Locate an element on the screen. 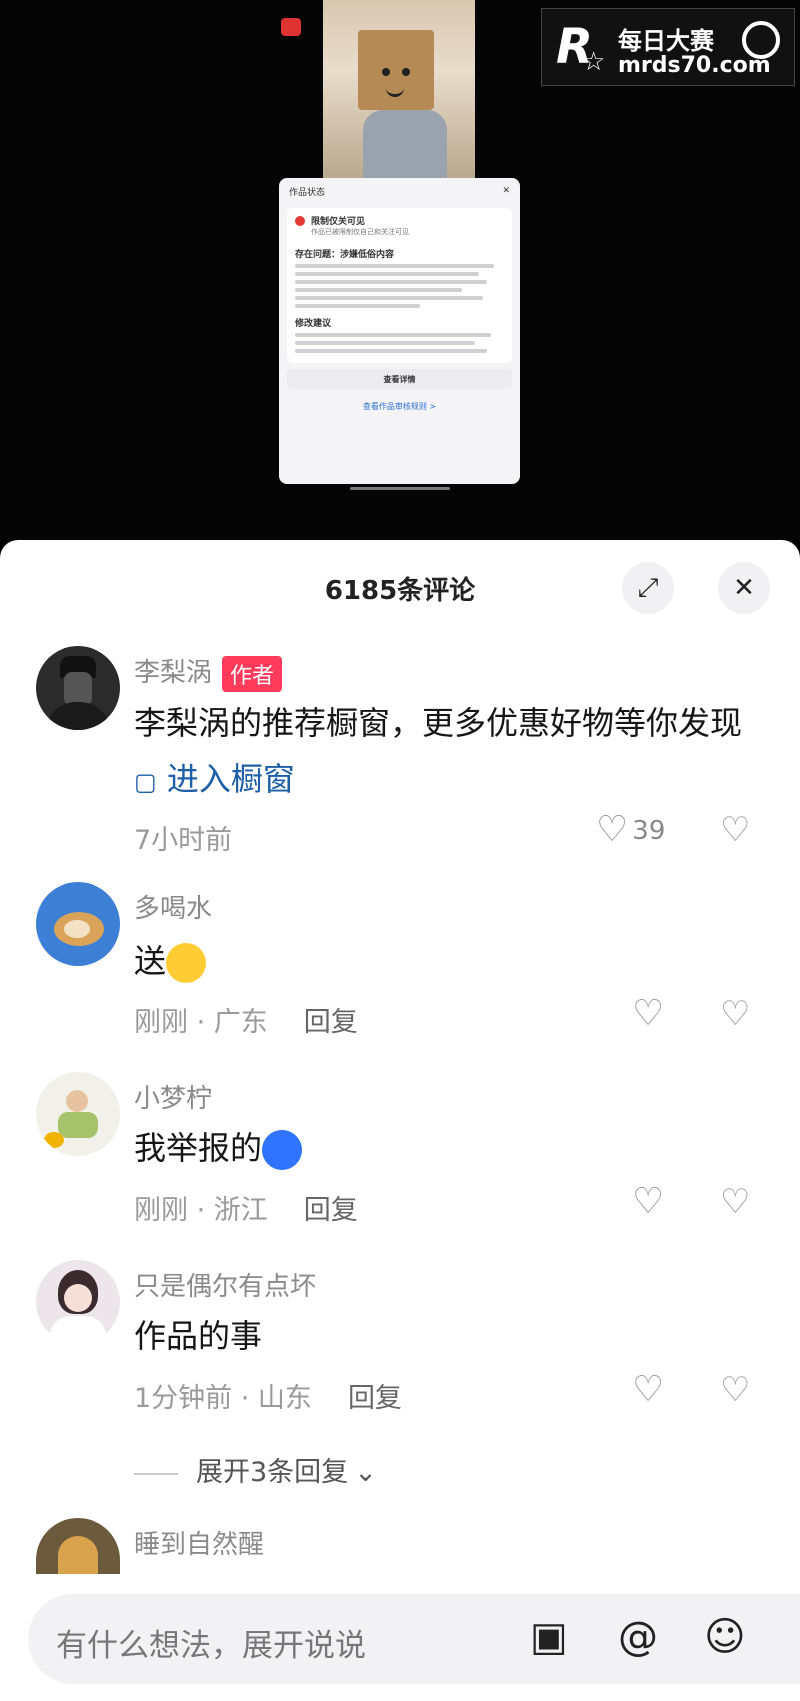 This screenshot has width=800, height=1701. comment-meta: 1分钟前 · 山东 回复 is located at coordinates (268, 1398).